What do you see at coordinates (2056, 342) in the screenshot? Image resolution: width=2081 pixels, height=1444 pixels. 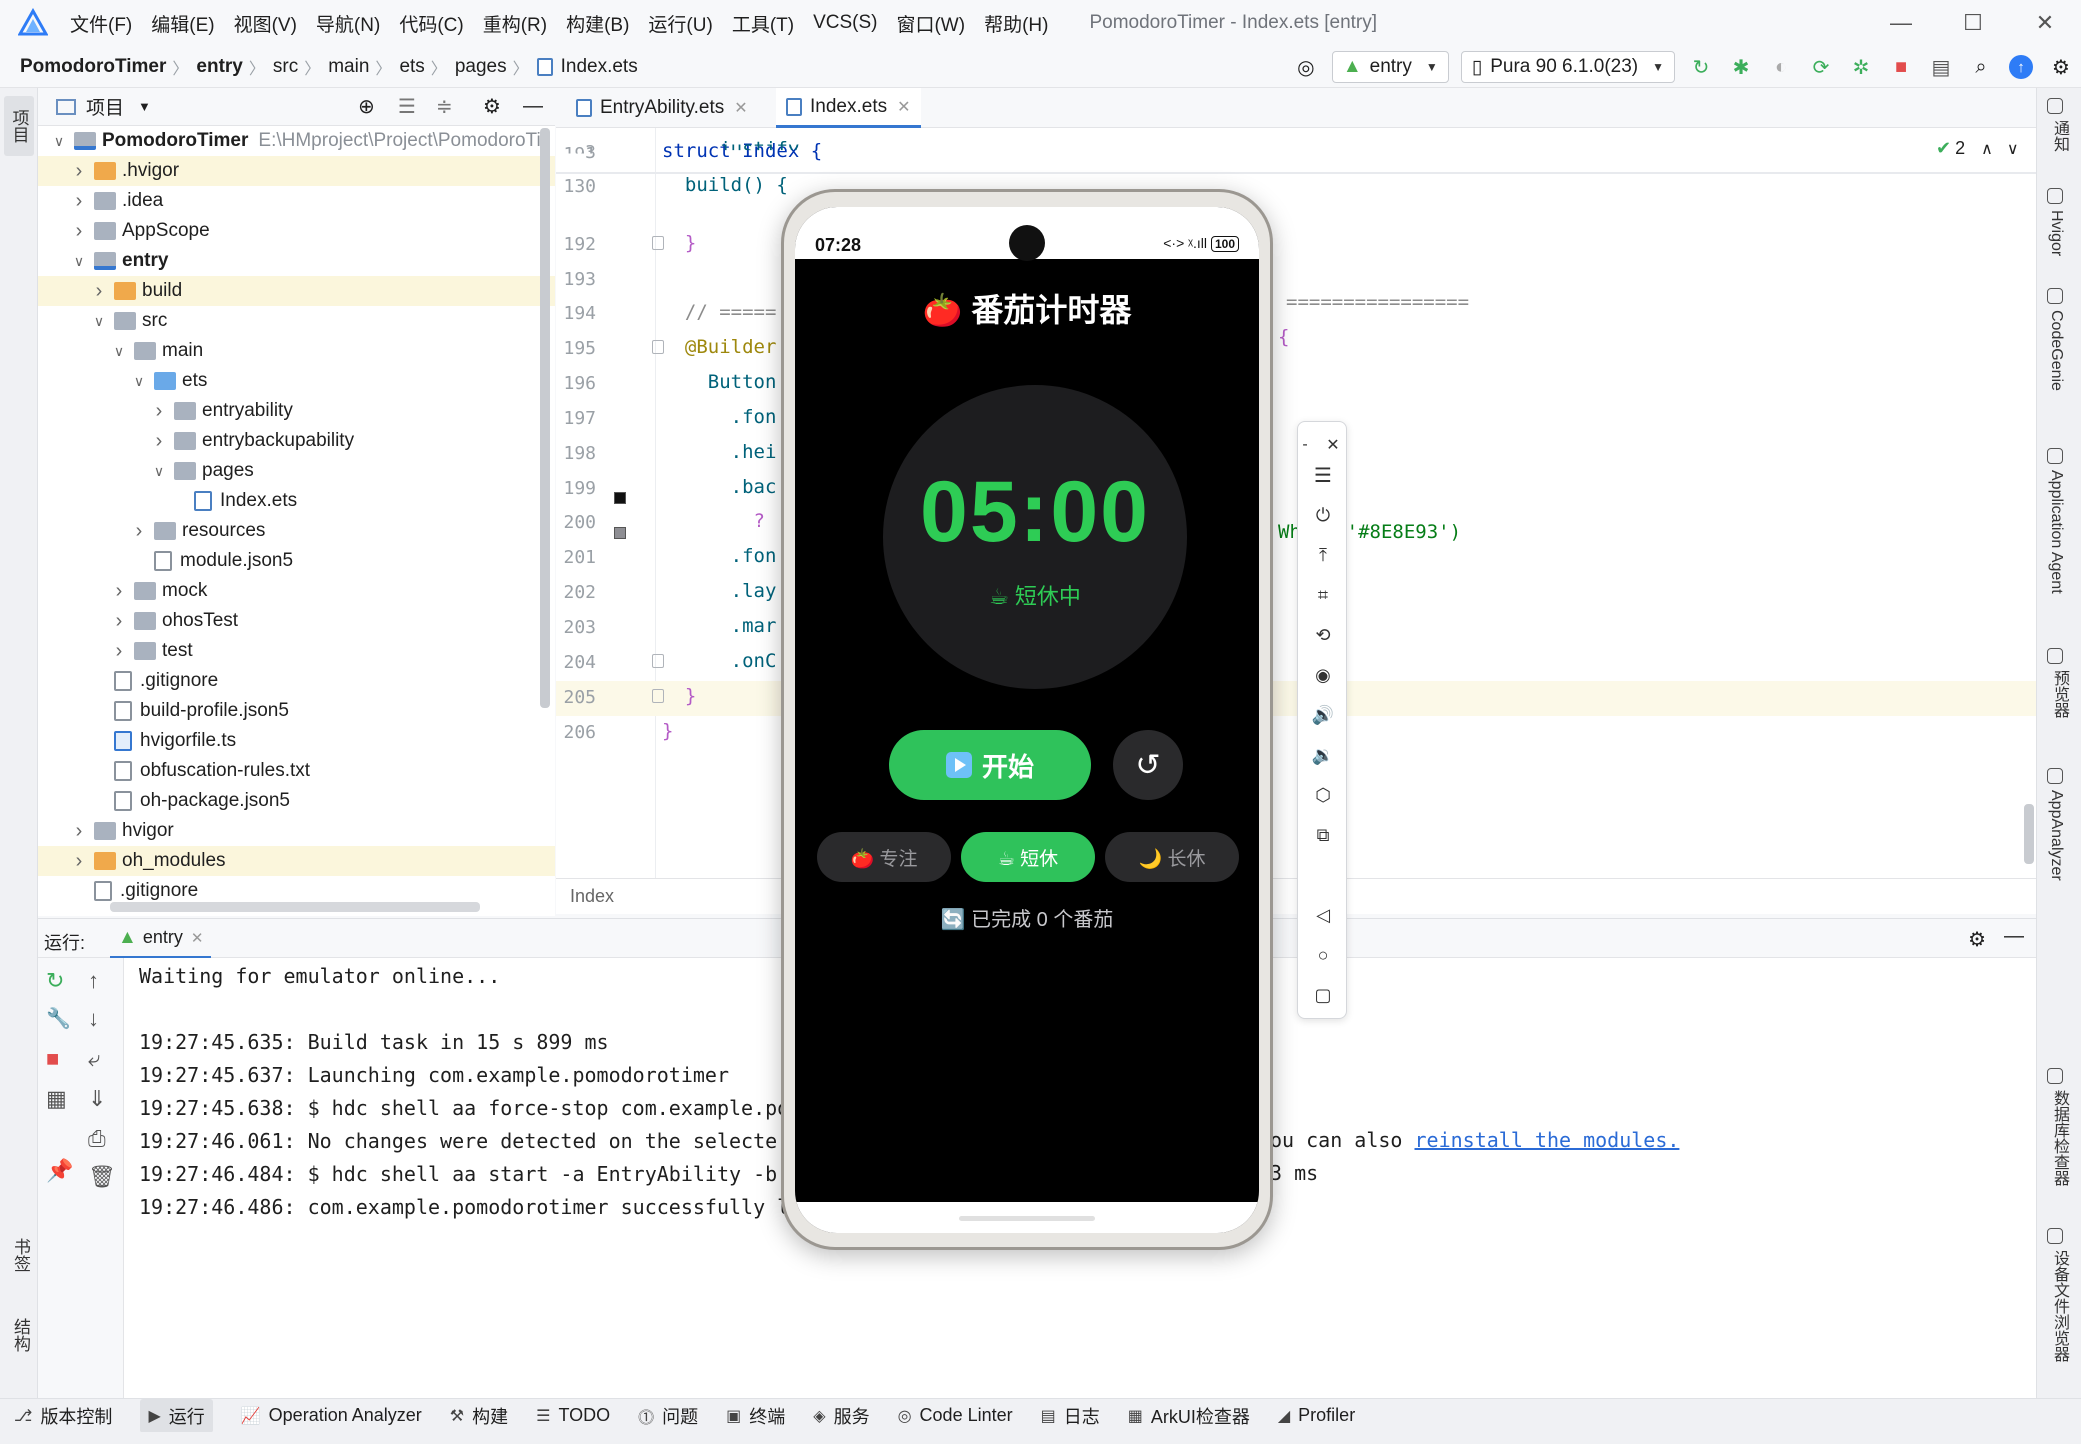 I see `right-tool-2: CodeGenie` at bounding box center [2056, 342].